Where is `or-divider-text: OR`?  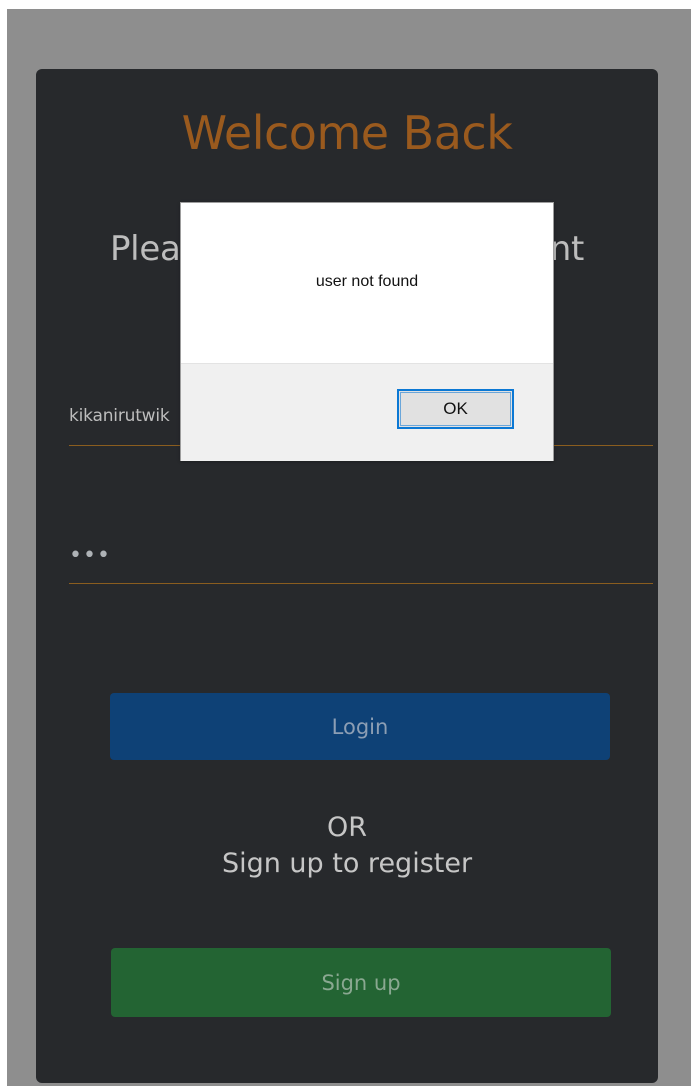
or-divider-text: OR is located at coordinates (346, 827).